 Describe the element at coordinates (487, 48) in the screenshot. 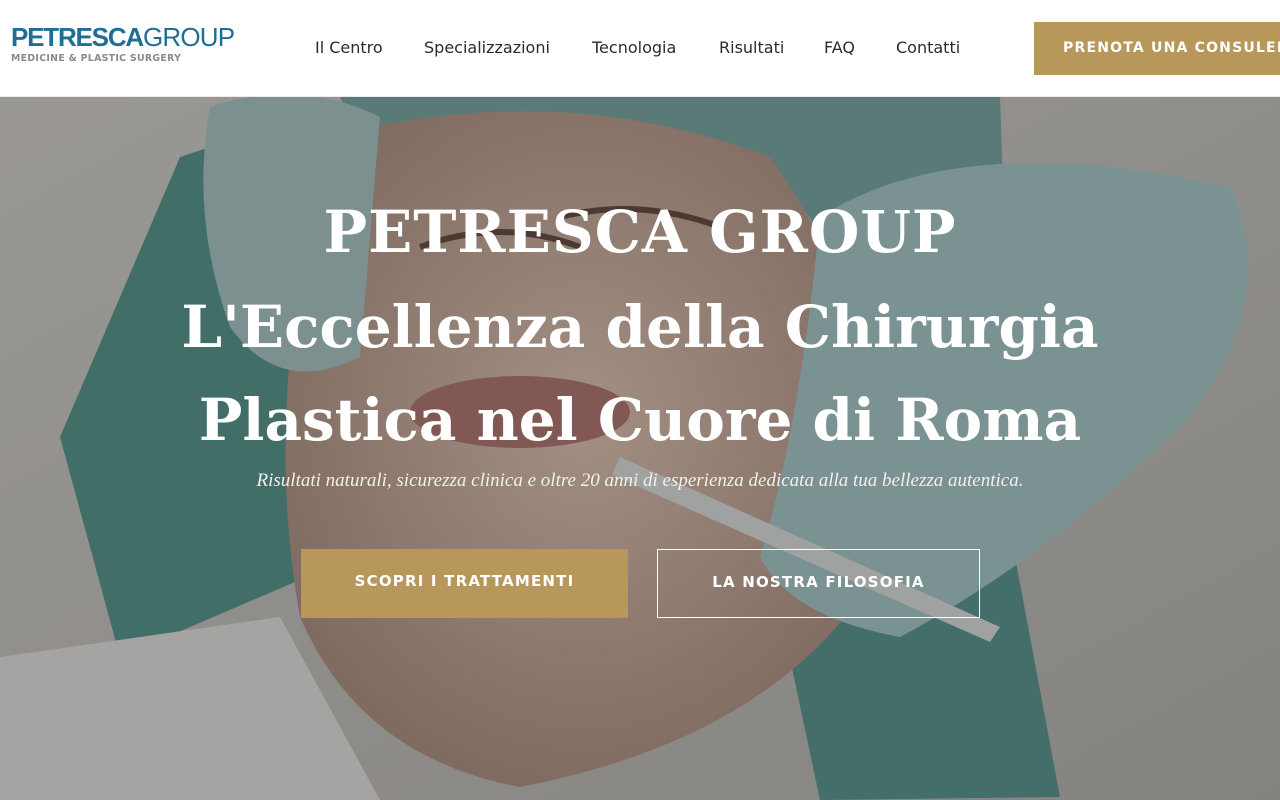

I see `nav-item-specializzazioni: Specializzazioni` at that location.